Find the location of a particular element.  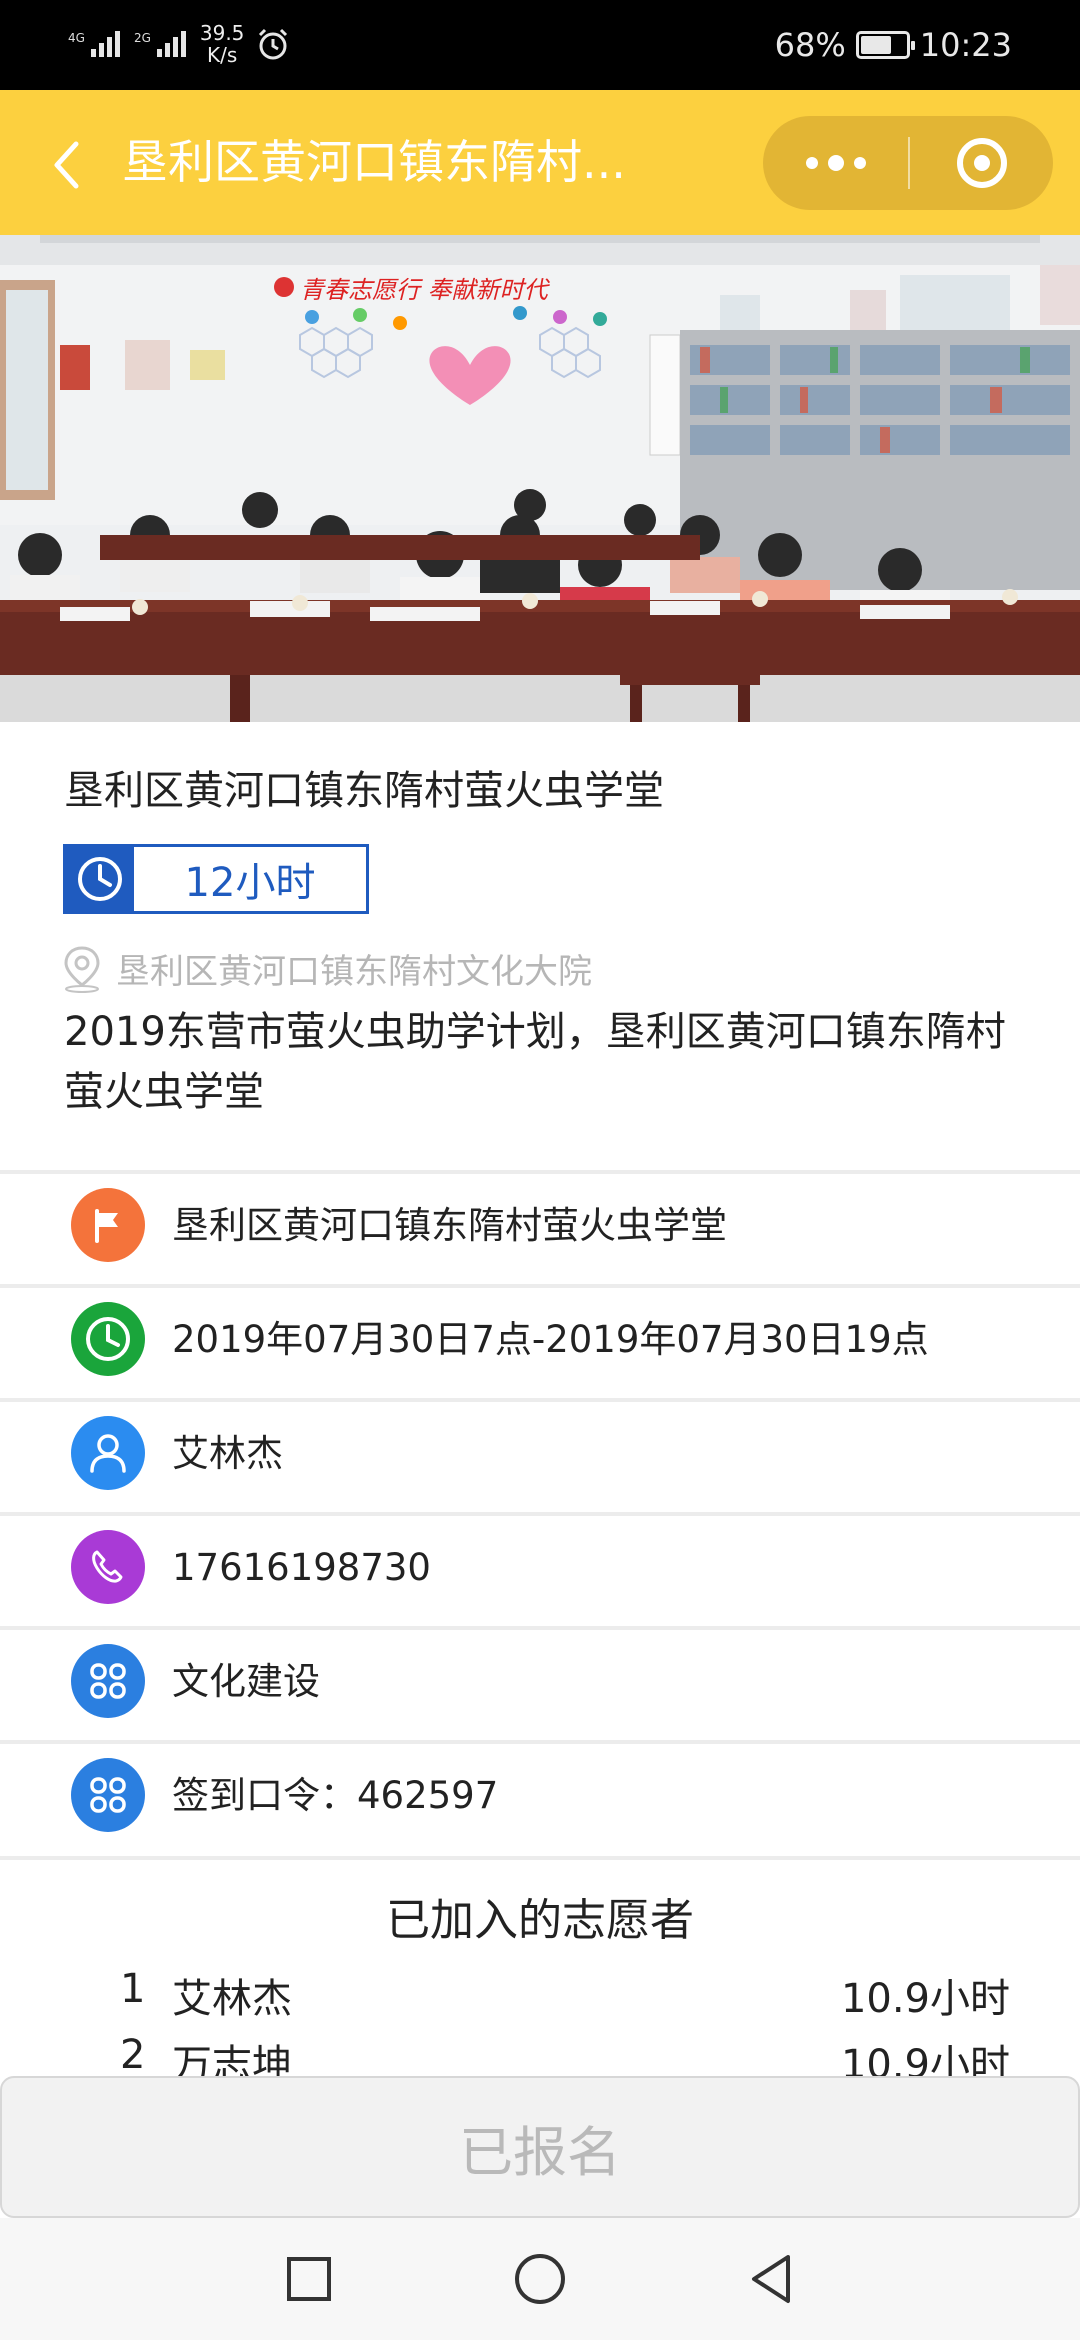

volunteers-title: 已加入的志愿者 is located at coordinates (540, 1920).